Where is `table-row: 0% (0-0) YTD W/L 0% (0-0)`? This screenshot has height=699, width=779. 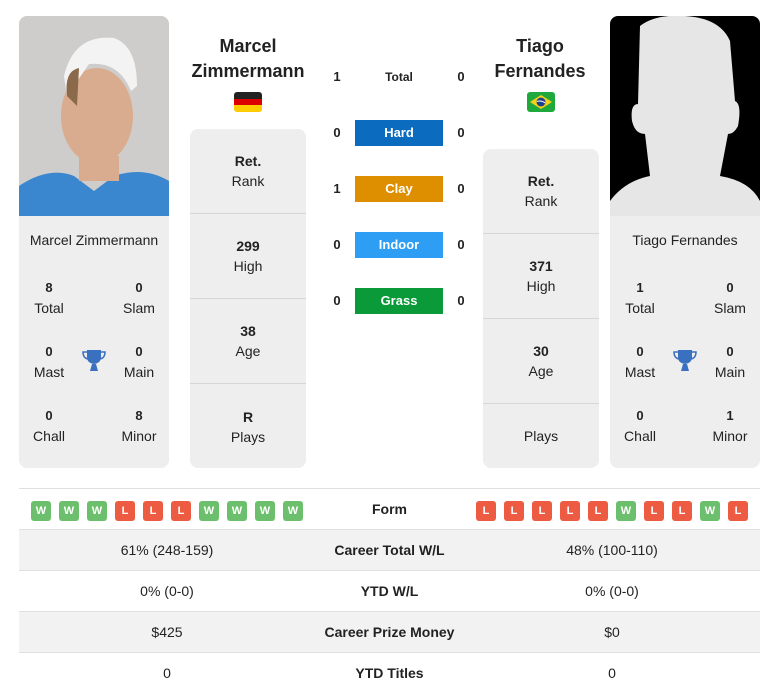
table-row: 0% (0-0) YTD W/L 0% (0-0) is located at coordinates (389, 590).